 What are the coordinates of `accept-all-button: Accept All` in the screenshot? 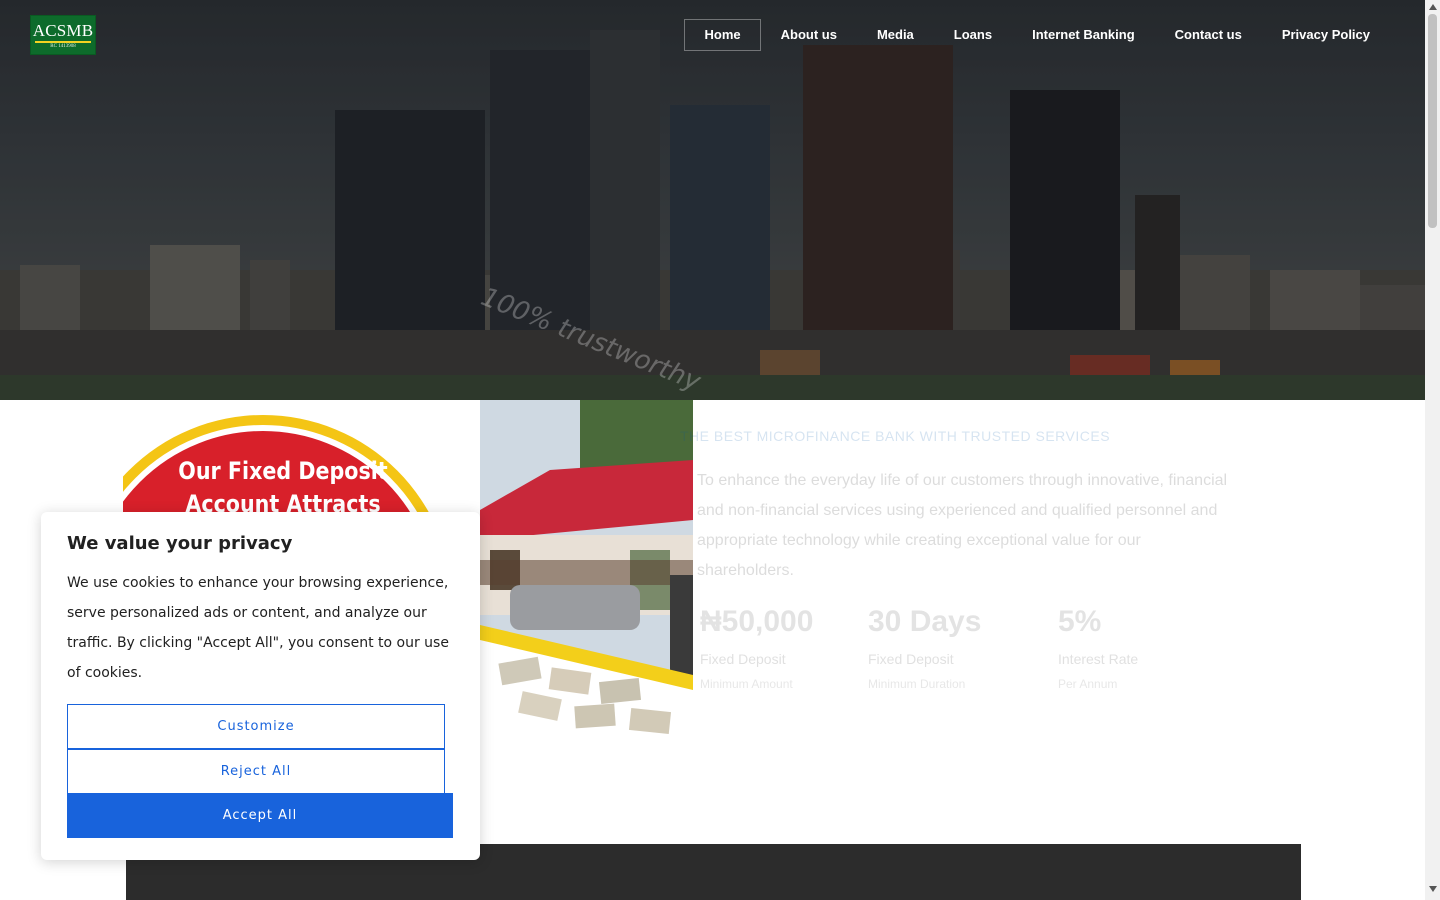 It's located at (260, 815).